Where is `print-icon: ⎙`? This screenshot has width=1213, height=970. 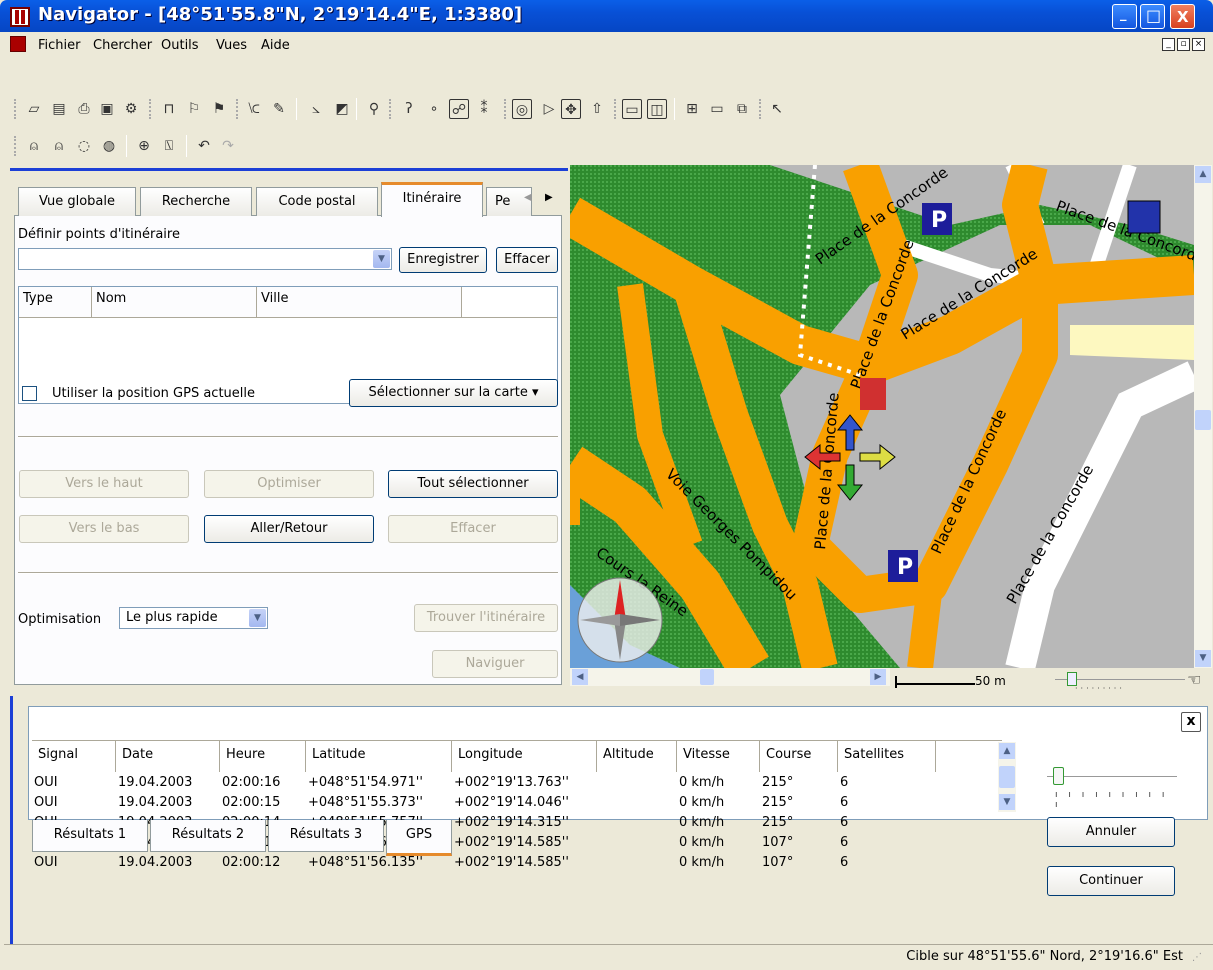
print-icon: ⎙ is located at coordinates (84, 109).